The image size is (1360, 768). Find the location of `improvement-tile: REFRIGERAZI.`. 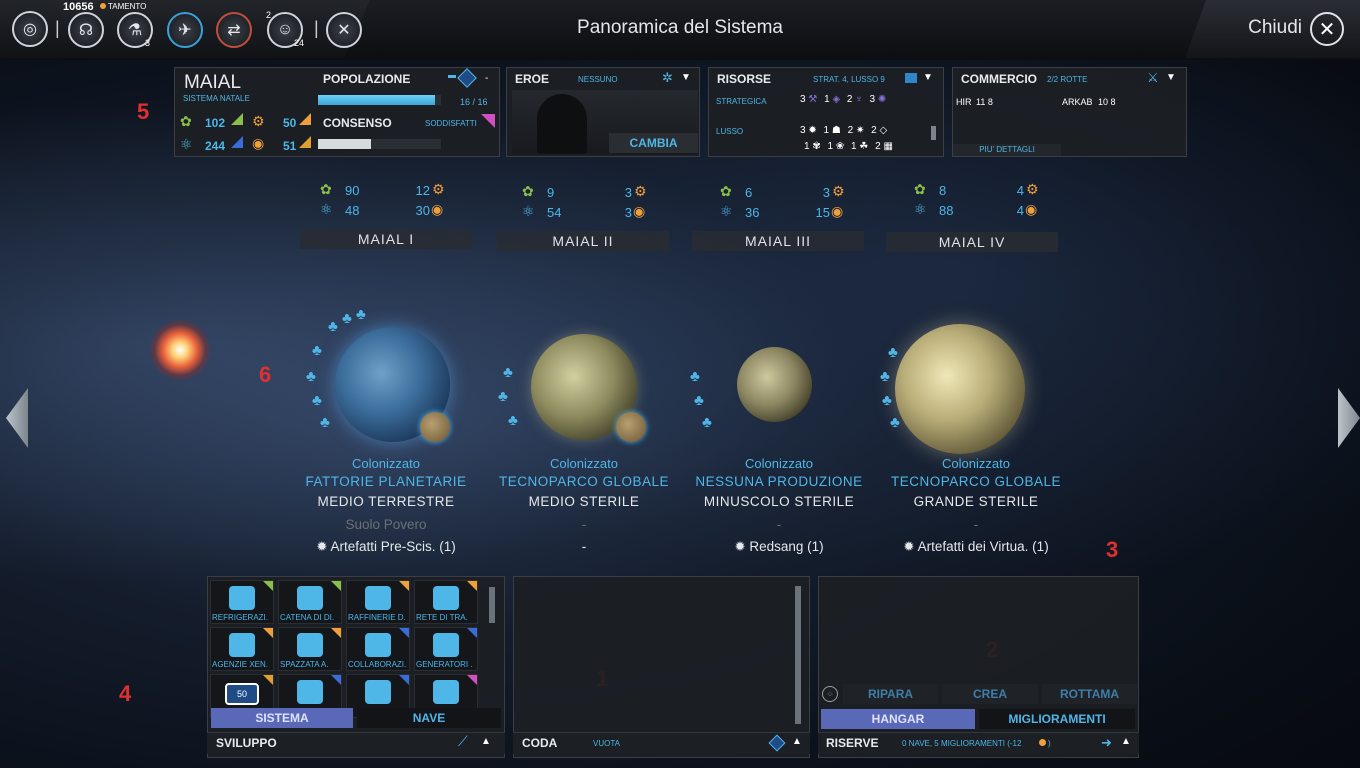

improvement-tile: REFRIGERAZI. is located at coordinates (242, 602).